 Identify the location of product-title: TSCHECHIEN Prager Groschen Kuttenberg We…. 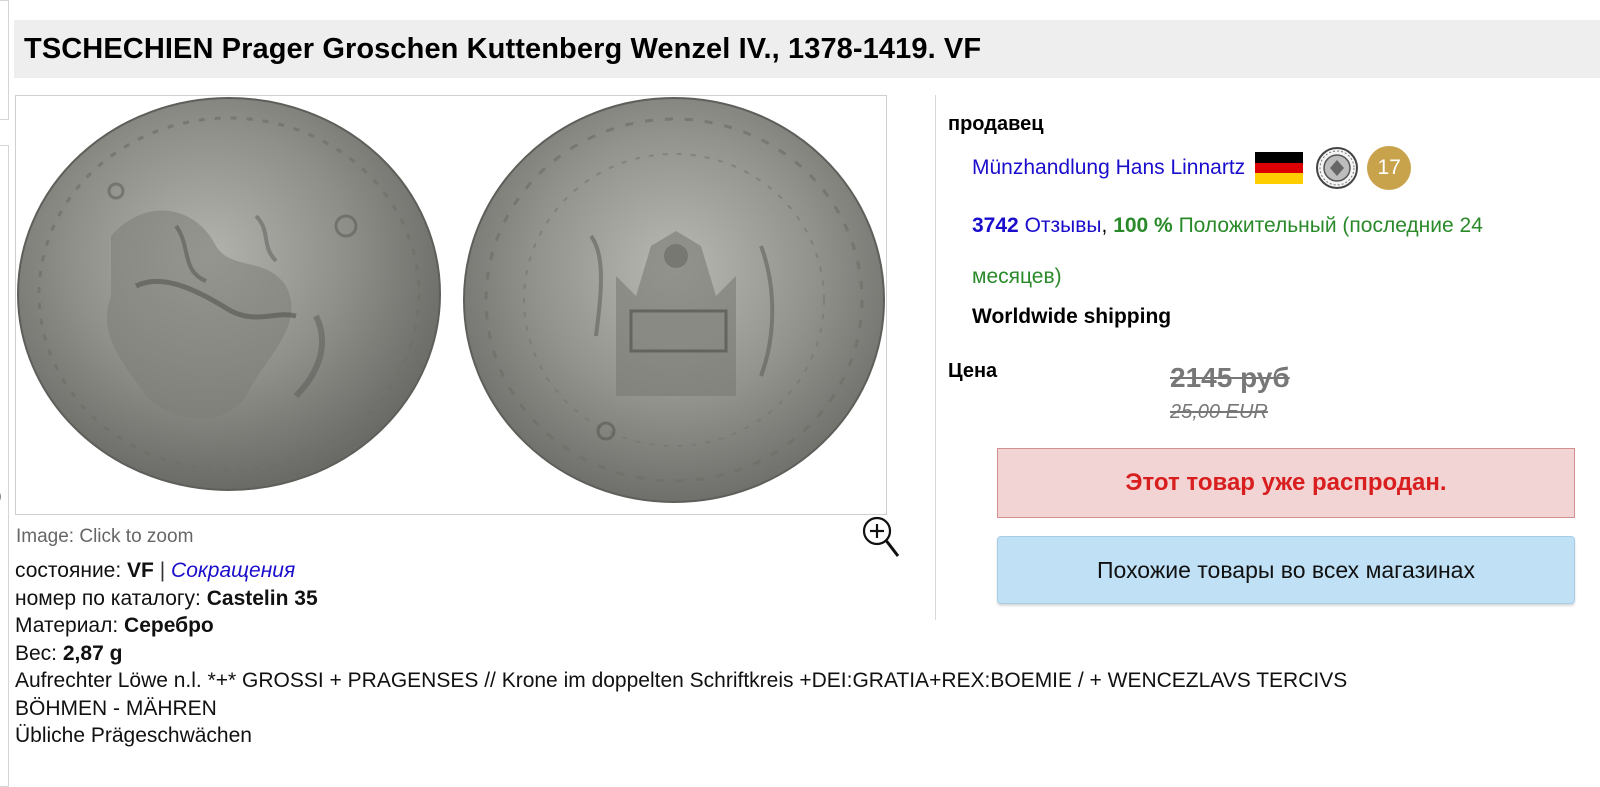
(503, 48).